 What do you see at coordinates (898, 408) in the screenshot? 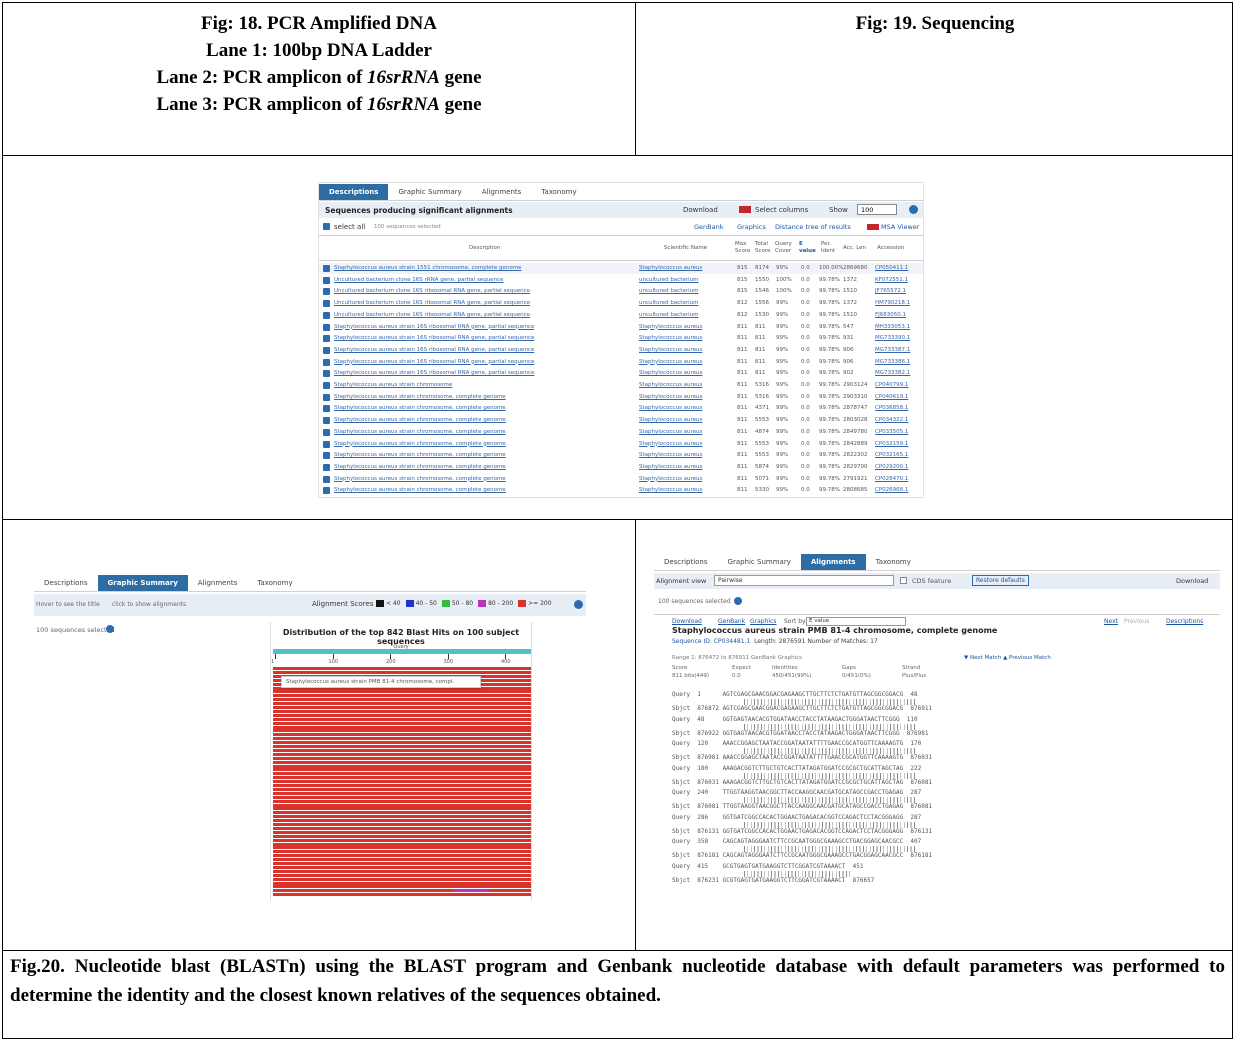
I see `cell-acc: CP036858.1` at bounding box center [898, 408].